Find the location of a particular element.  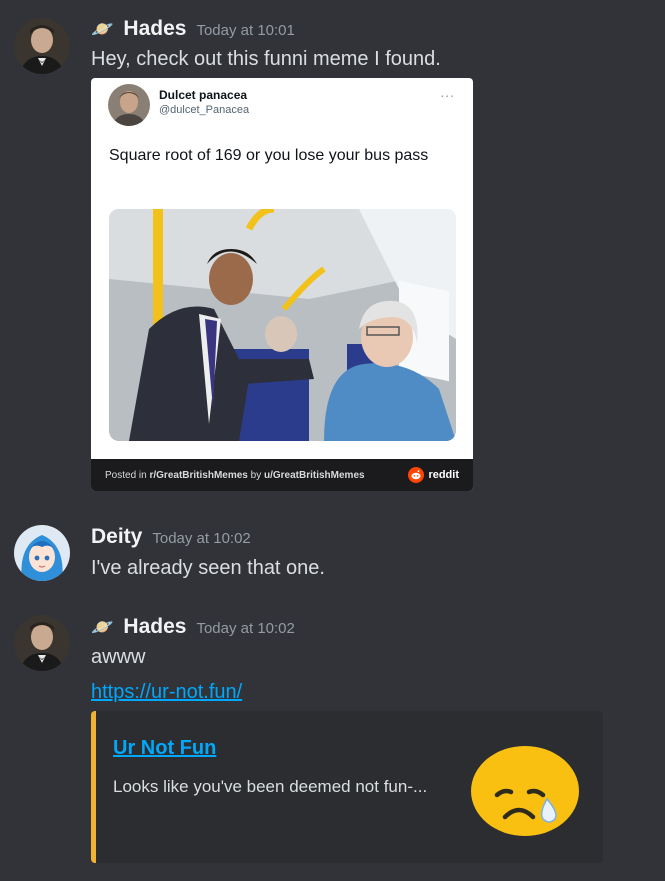

embed-title: Ur Not Fun is located at coordinates (164, 748).